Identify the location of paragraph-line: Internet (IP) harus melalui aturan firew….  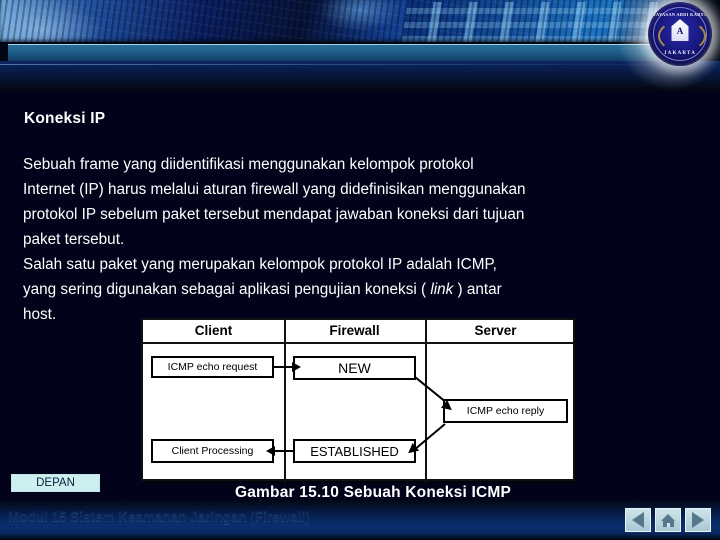
(274, 189).